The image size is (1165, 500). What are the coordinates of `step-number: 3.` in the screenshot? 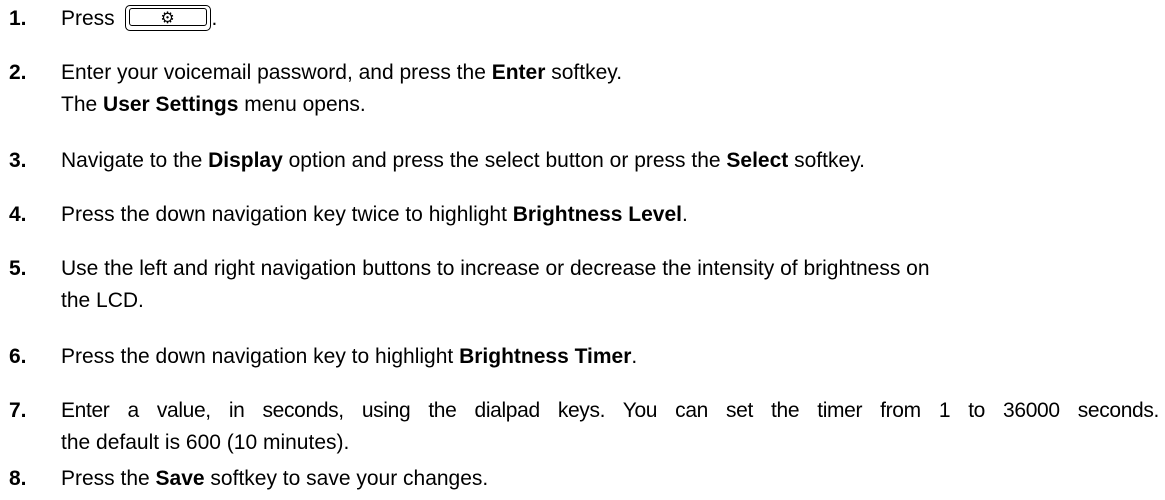 It's located at (18, 160).